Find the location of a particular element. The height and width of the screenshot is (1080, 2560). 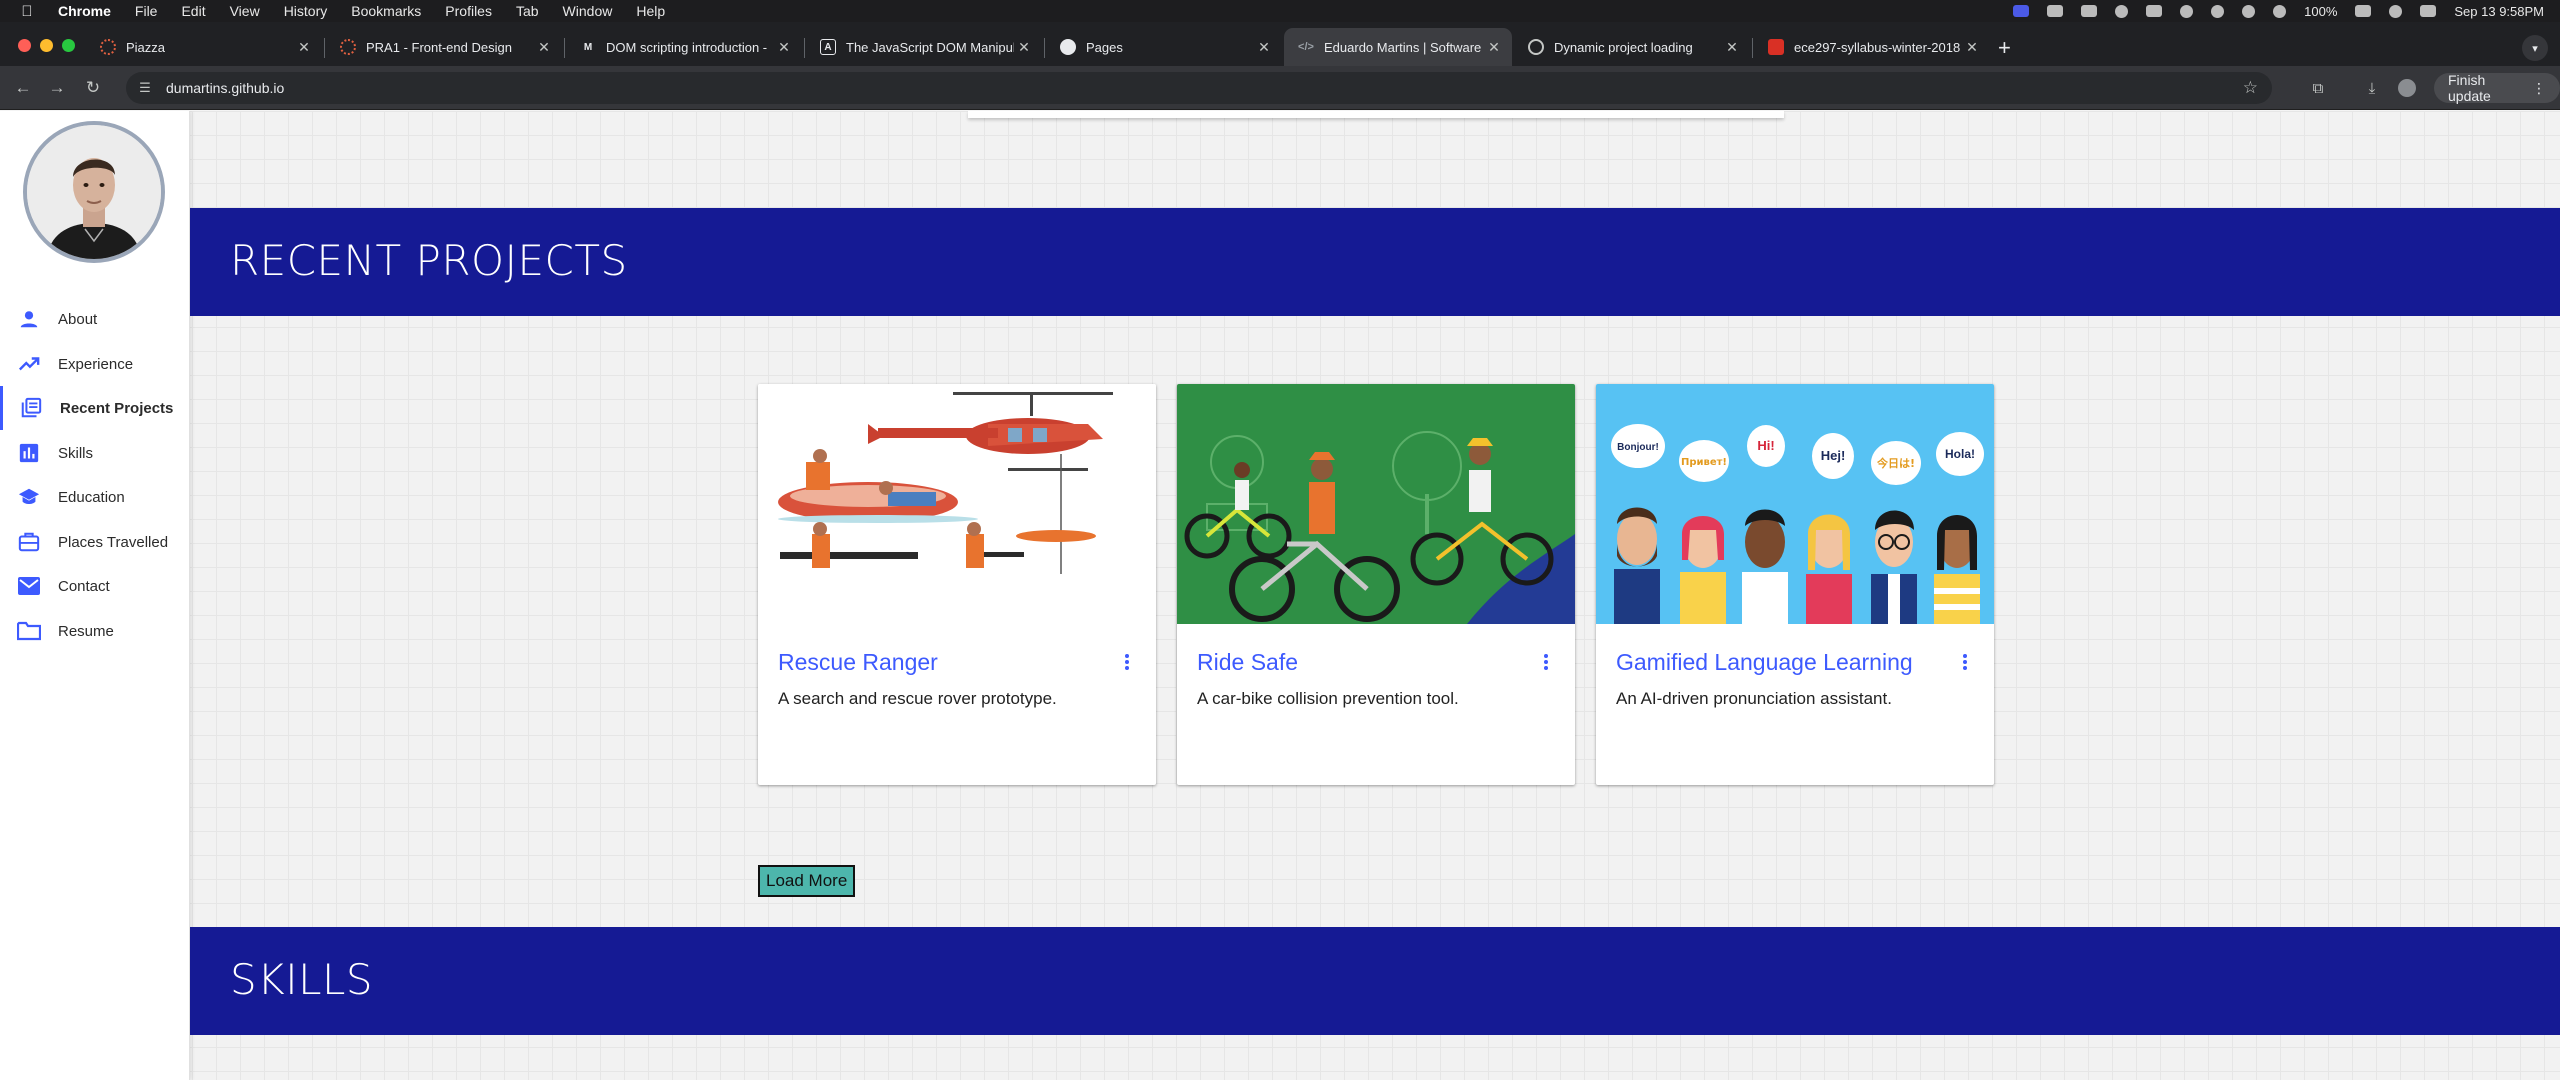

close-window-button is located at coordinates (24, 45).